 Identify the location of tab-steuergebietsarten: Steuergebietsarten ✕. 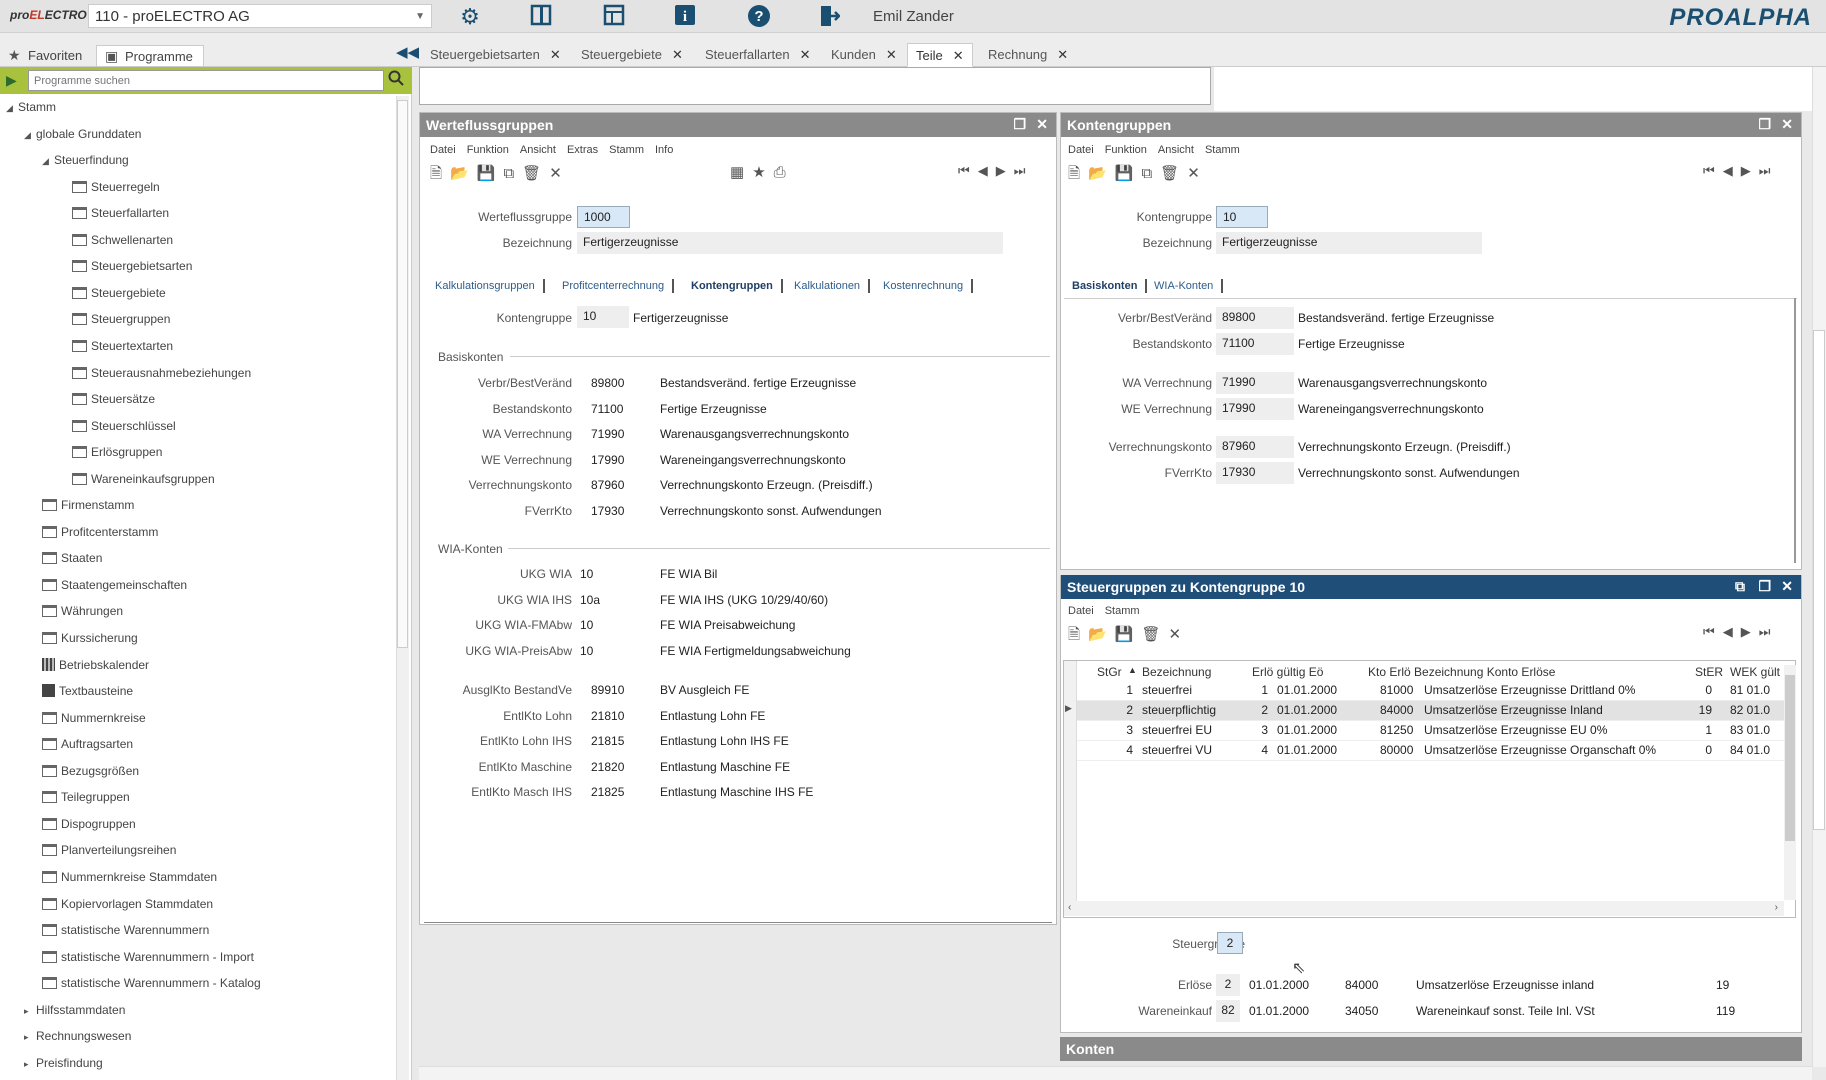
(495, 55).